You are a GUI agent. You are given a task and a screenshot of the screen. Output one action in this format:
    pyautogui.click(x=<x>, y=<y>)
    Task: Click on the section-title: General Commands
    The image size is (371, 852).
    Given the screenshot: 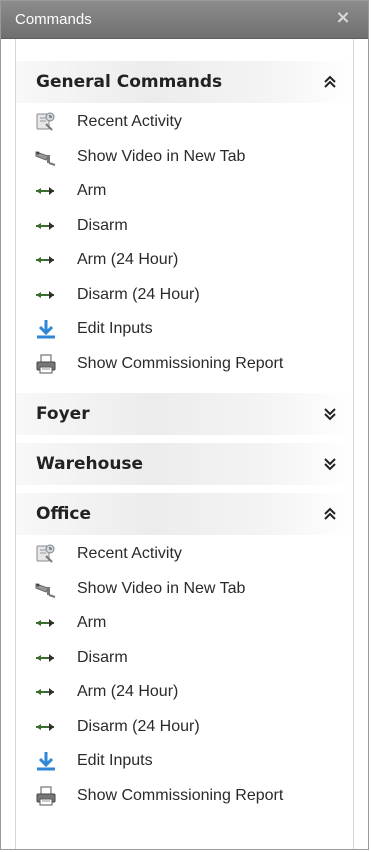 What is the action you would take?
    pyautogui.click(x=129, y=82)
    